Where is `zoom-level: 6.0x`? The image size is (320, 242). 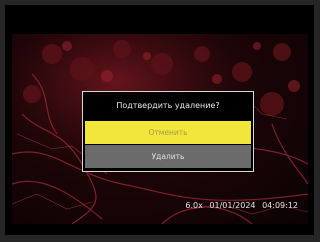
zoom-level: 6.0x is located at coordinates (194, 205).